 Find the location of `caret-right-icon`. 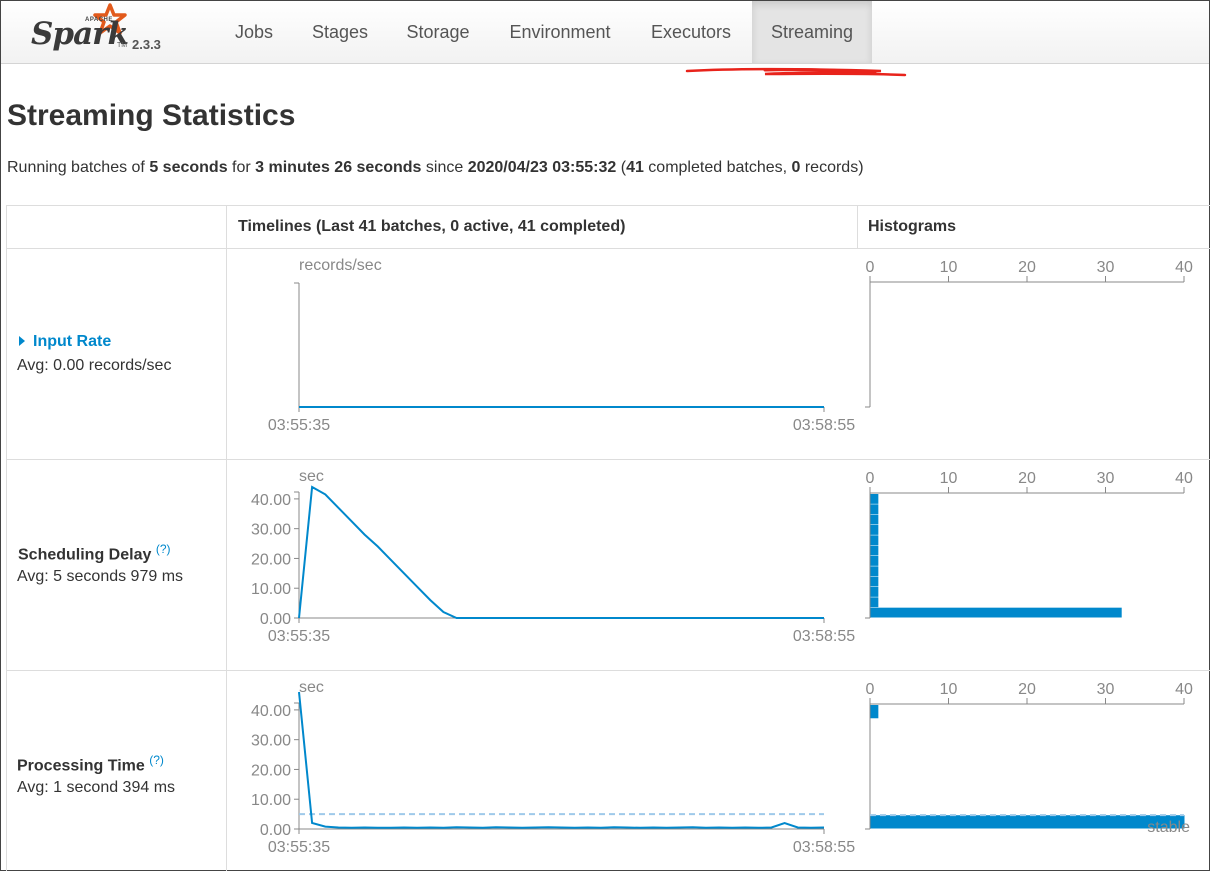

caret-right-icon is located at coordinates (22, 341).